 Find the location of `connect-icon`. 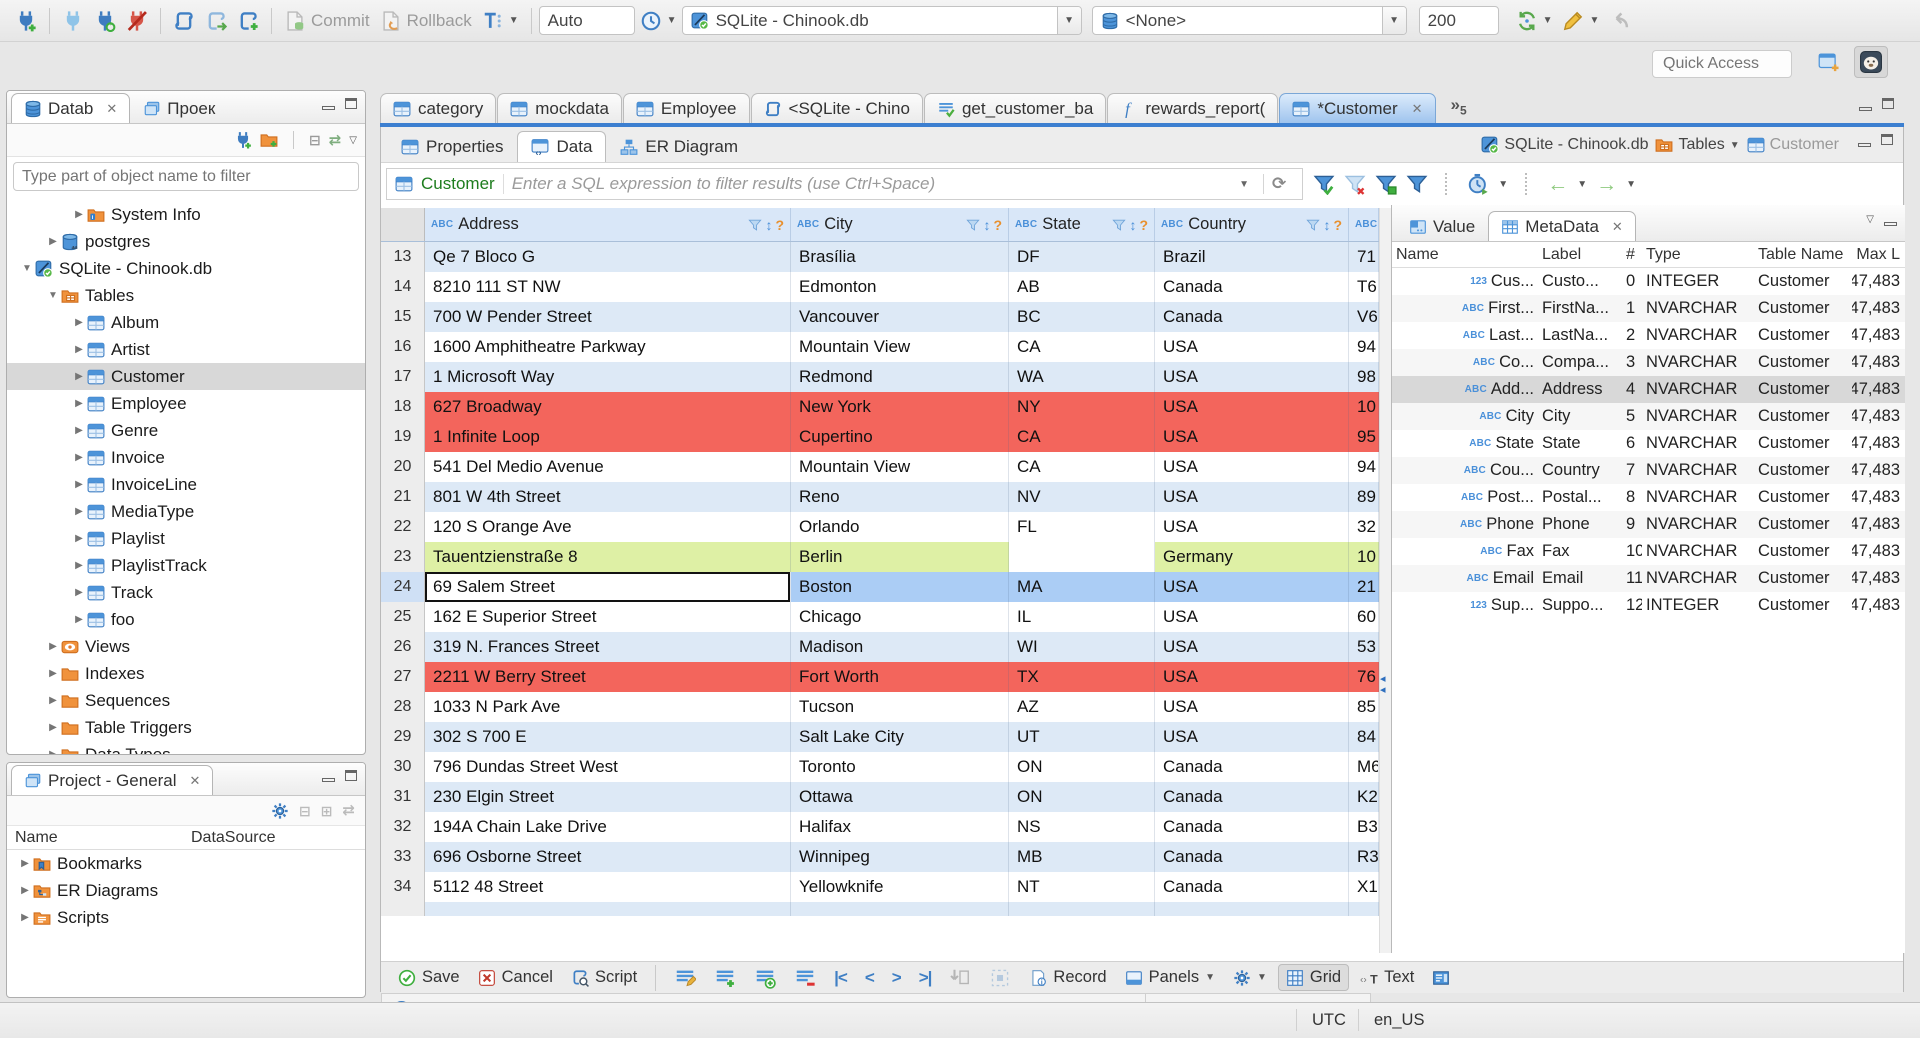

connect-icon is located at coordinates (73, 21).